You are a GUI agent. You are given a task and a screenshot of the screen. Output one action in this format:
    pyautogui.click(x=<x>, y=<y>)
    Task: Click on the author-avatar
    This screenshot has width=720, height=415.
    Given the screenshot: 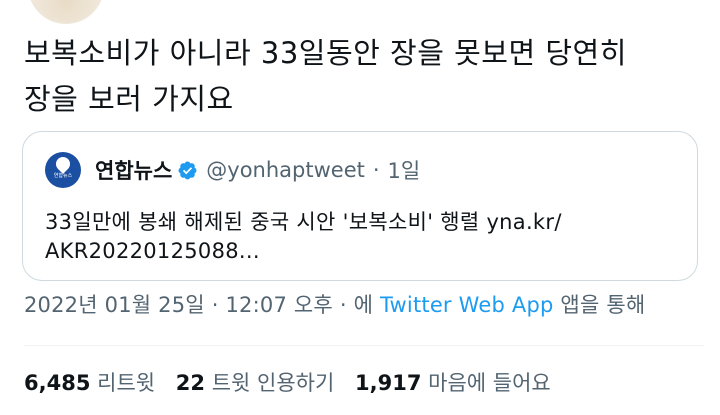 What is the action you would take?
    pyautogui.click(x=66, y=12)
    